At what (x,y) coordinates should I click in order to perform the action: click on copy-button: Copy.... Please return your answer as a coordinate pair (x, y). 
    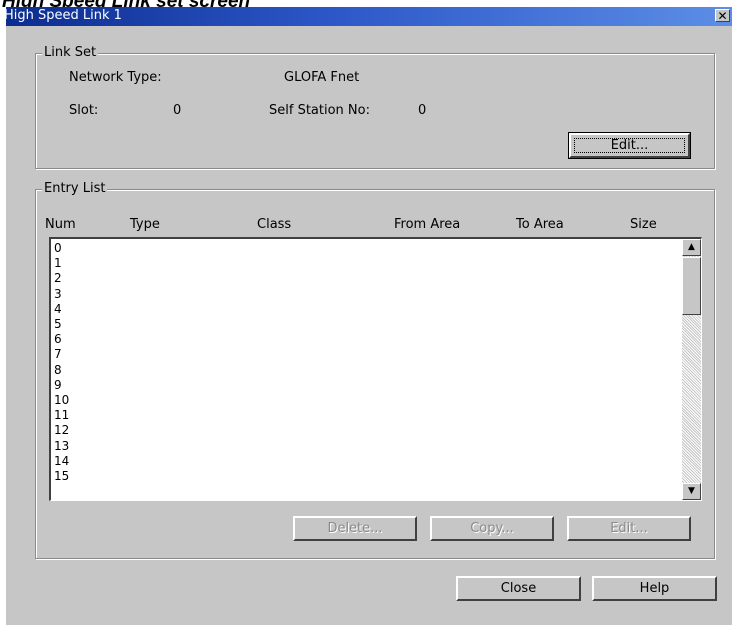
    Looking at the image, I should click on (492, 528).